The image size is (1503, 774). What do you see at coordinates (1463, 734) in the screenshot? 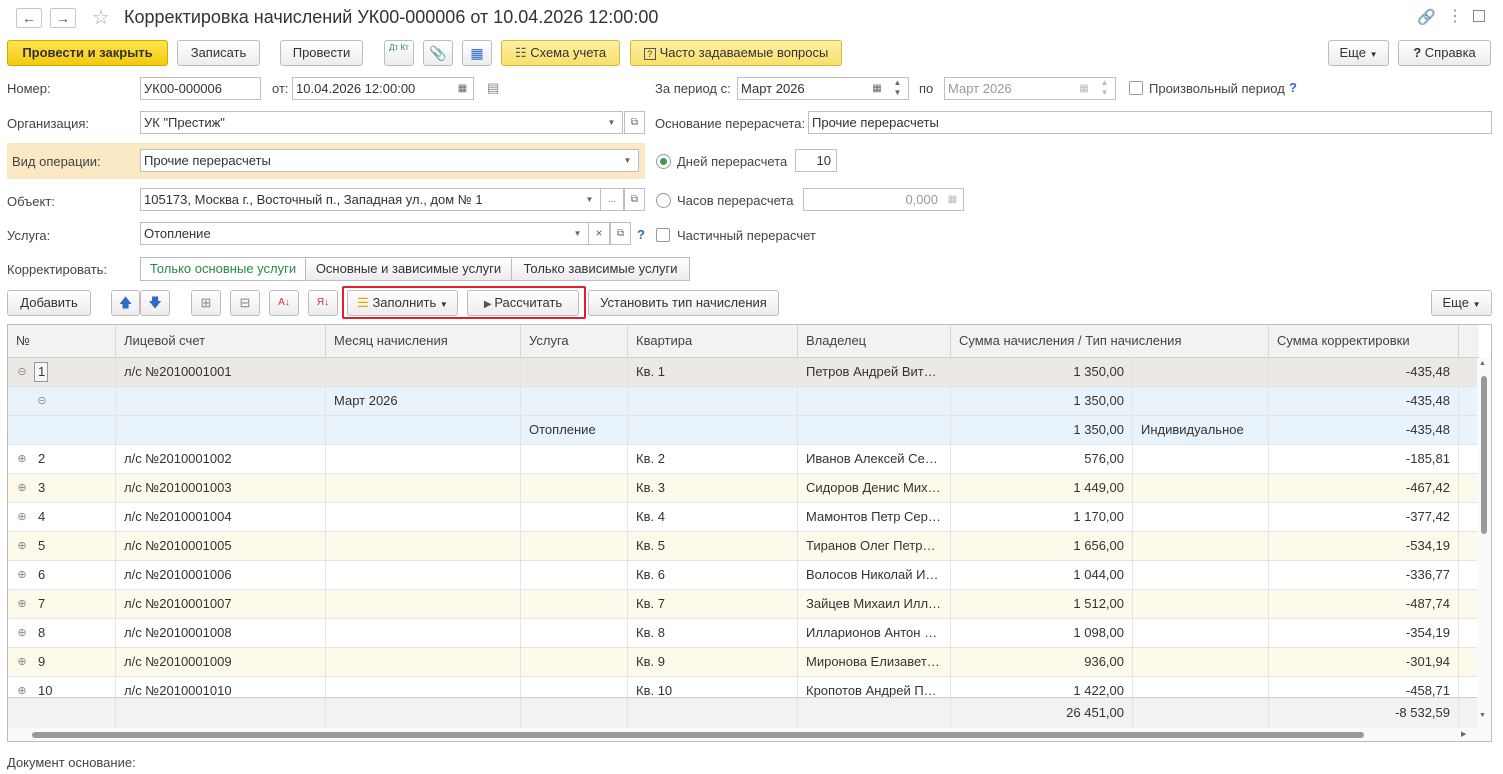
I see `scroll-right-icon: ▶` at bounding box center [1463, 734].